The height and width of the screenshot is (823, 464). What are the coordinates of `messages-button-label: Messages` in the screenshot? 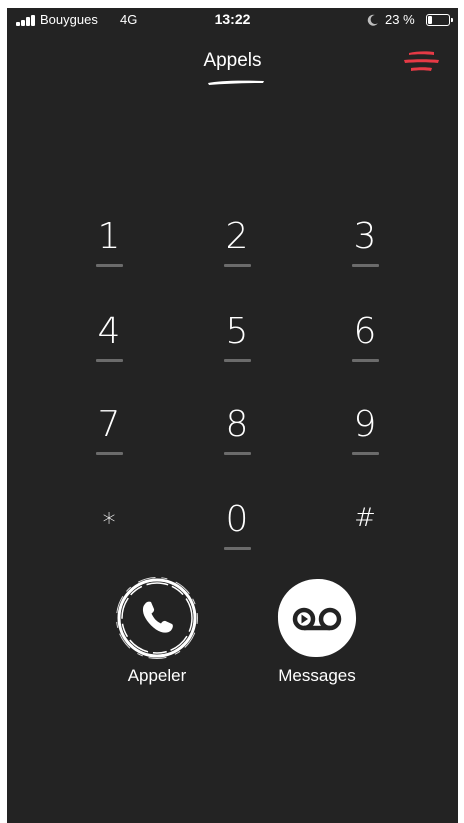 It's located at (317, 675).